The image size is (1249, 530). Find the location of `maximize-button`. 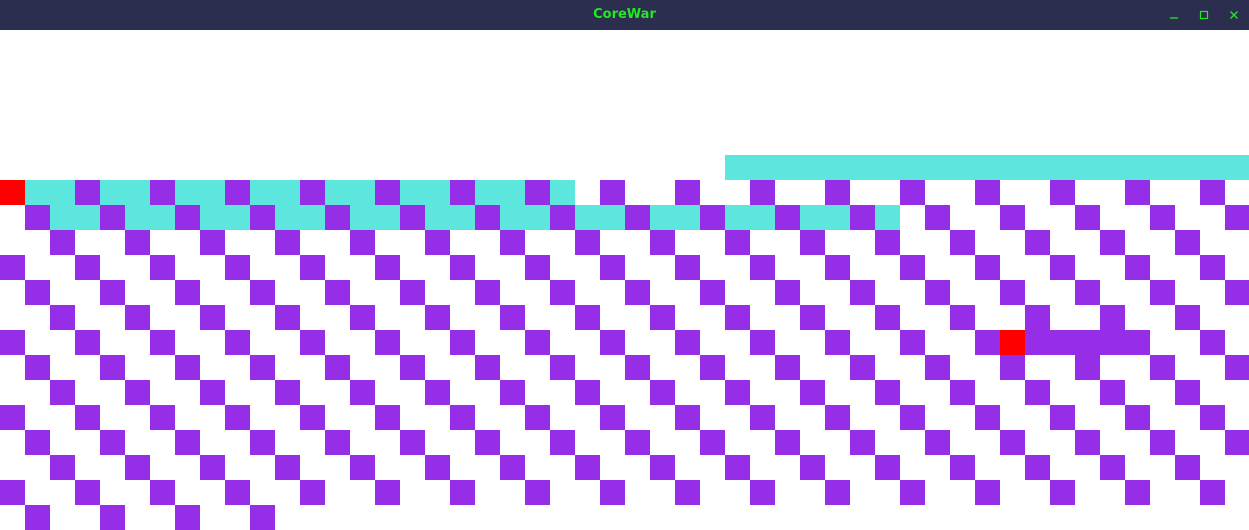

maximize-button is located at coordinates (1204, 15).